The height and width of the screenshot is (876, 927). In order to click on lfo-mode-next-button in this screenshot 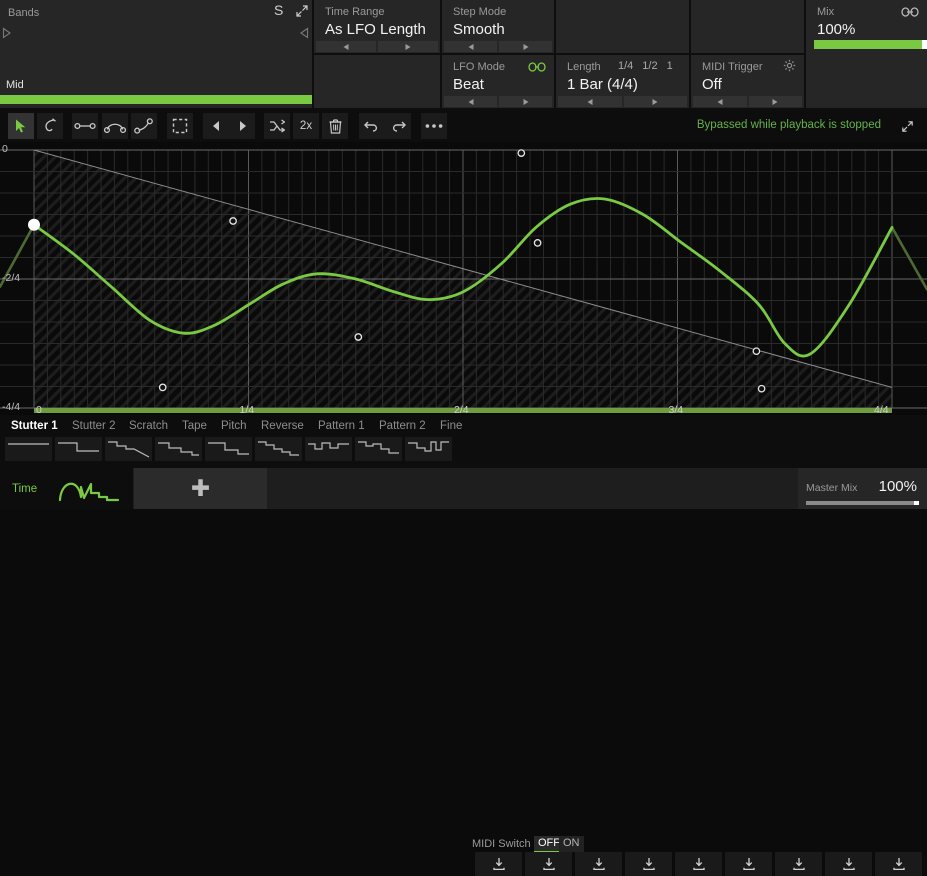, I will do `click(525, 101)`.